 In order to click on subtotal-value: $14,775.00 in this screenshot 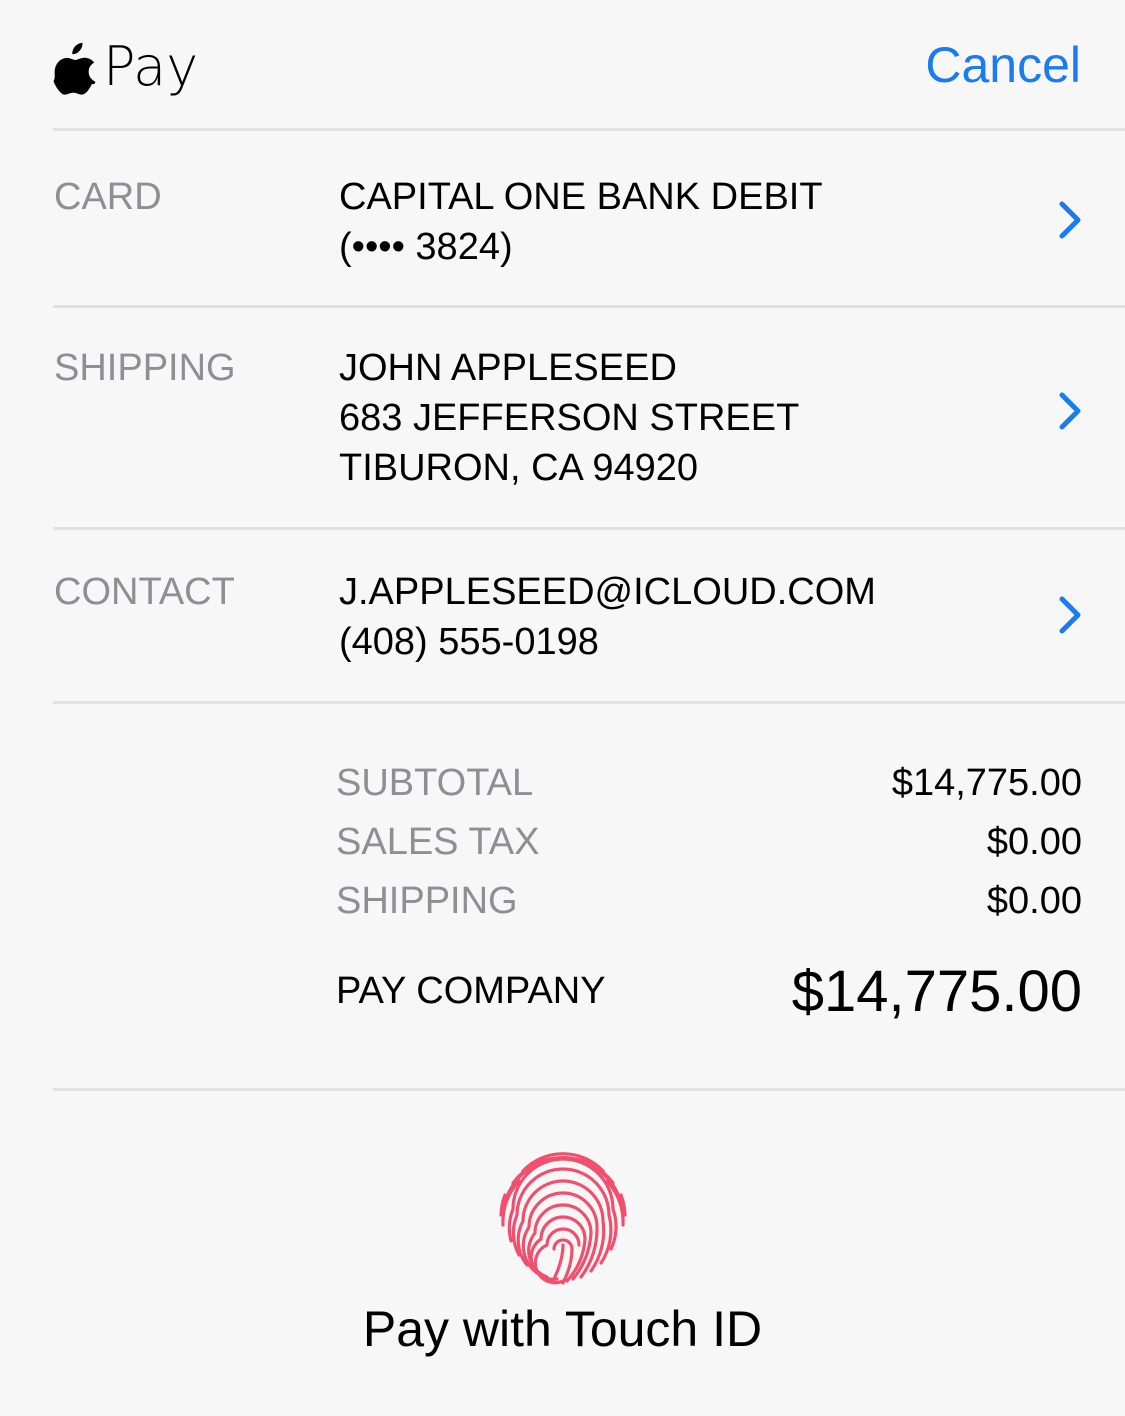, I will do `click(986, 783)`.